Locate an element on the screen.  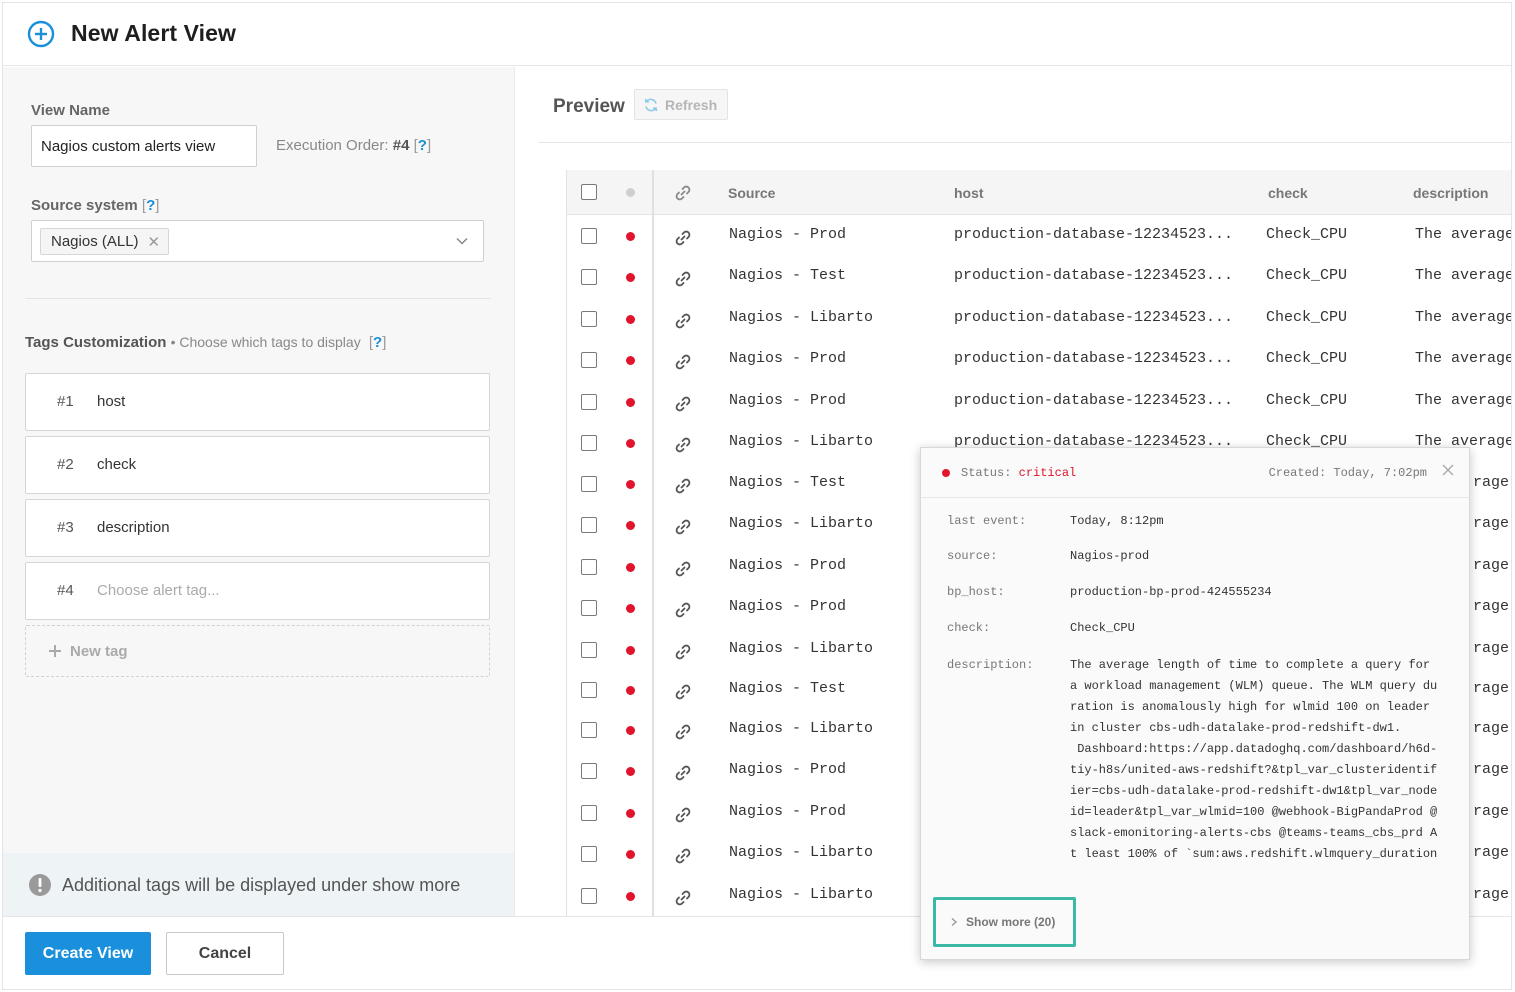
field-key: bp_host: is located at coordinates (976, 592).